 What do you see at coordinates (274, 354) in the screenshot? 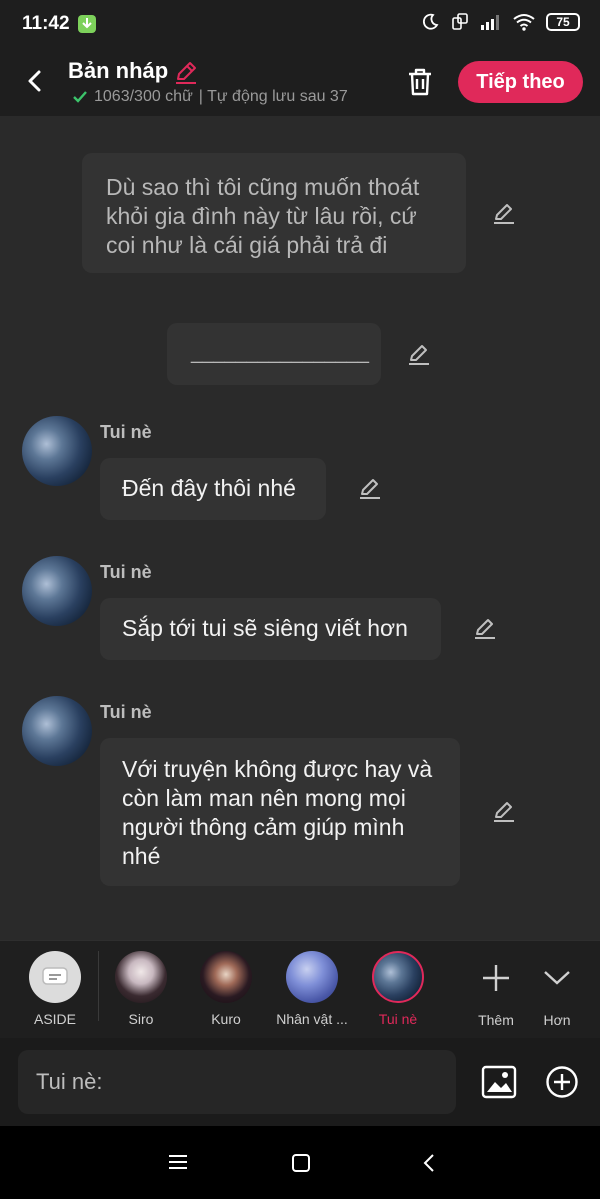
I see `narration-bubble: ________________` at bounding box center [274, 354].